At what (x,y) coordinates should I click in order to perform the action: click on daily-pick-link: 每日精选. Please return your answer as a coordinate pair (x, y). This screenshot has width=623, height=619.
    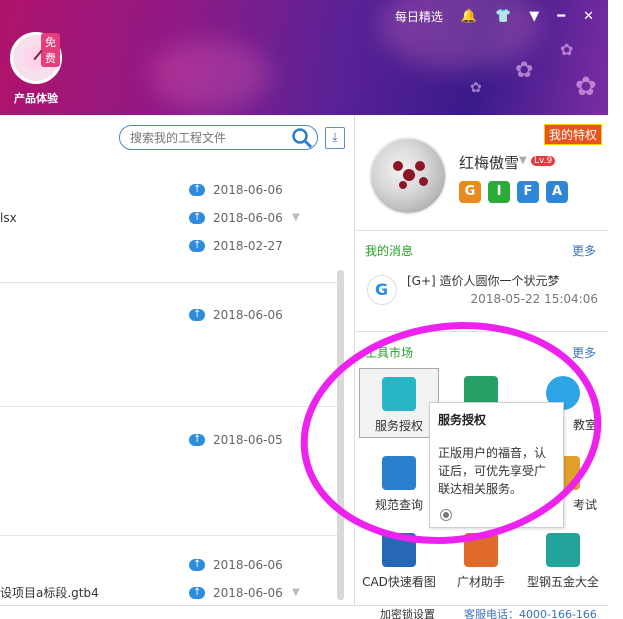
    Looking at the image, I should click on (419, 16).